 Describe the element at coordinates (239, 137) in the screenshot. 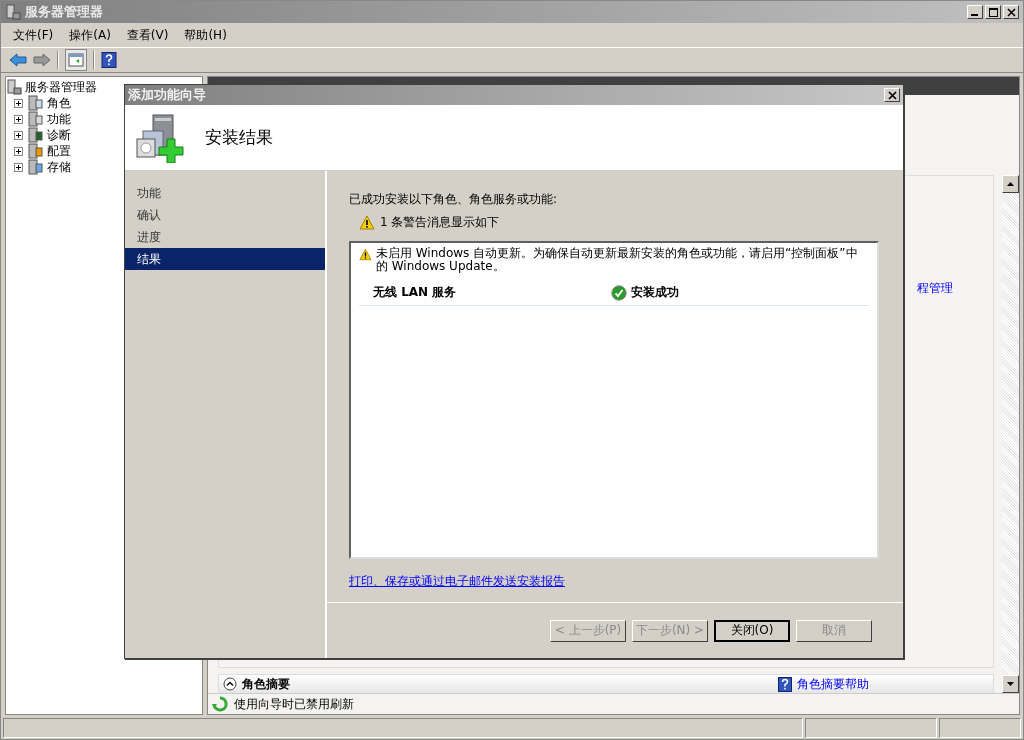

I see `page-heading: 安装结果` at that location.